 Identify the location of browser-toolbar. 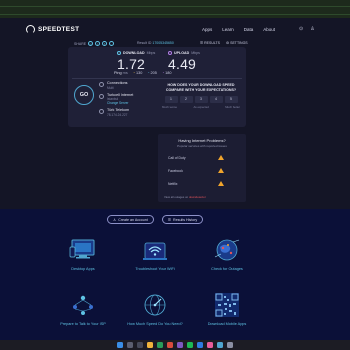
(175, 9).